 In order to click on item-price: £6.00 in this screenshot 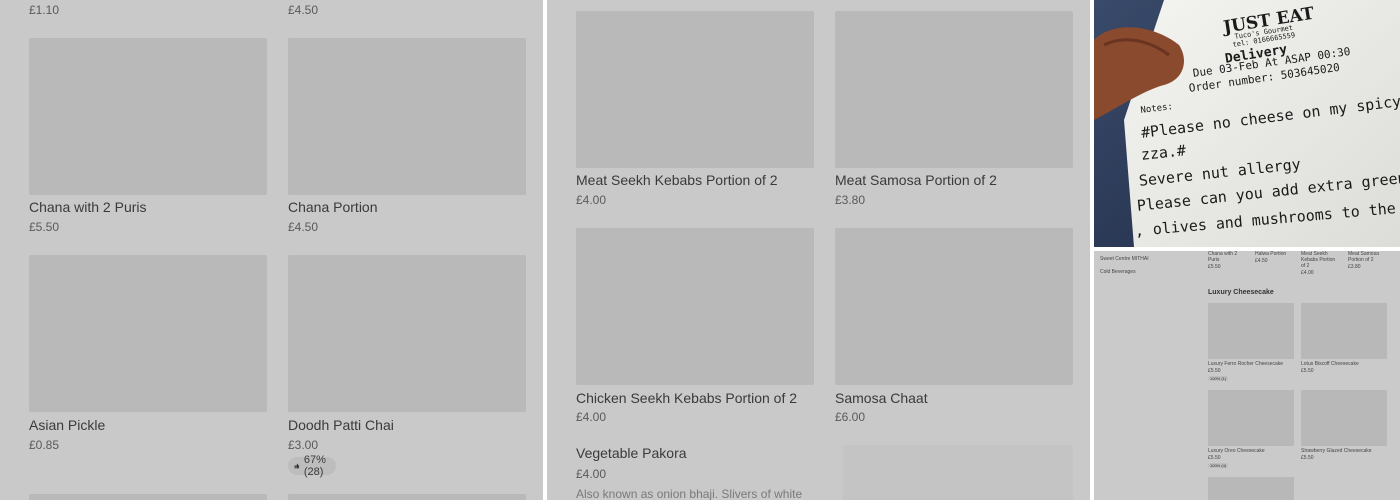, I will do `click(850, 417)`.